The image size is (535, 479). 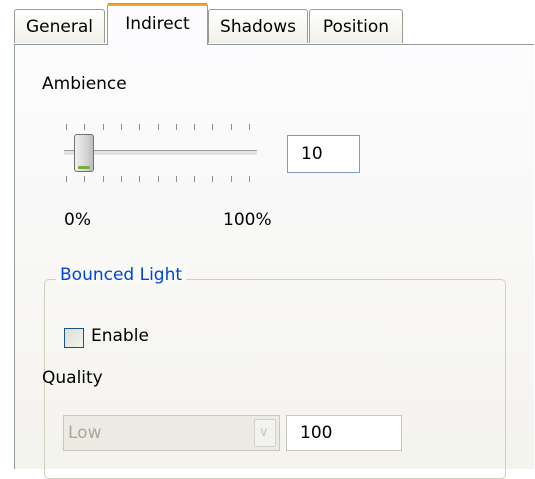 What do you see at coordinates (157, 24) in the screenshot?
I see `tab-indirect: Indirect` at bounding box center [157, 24].